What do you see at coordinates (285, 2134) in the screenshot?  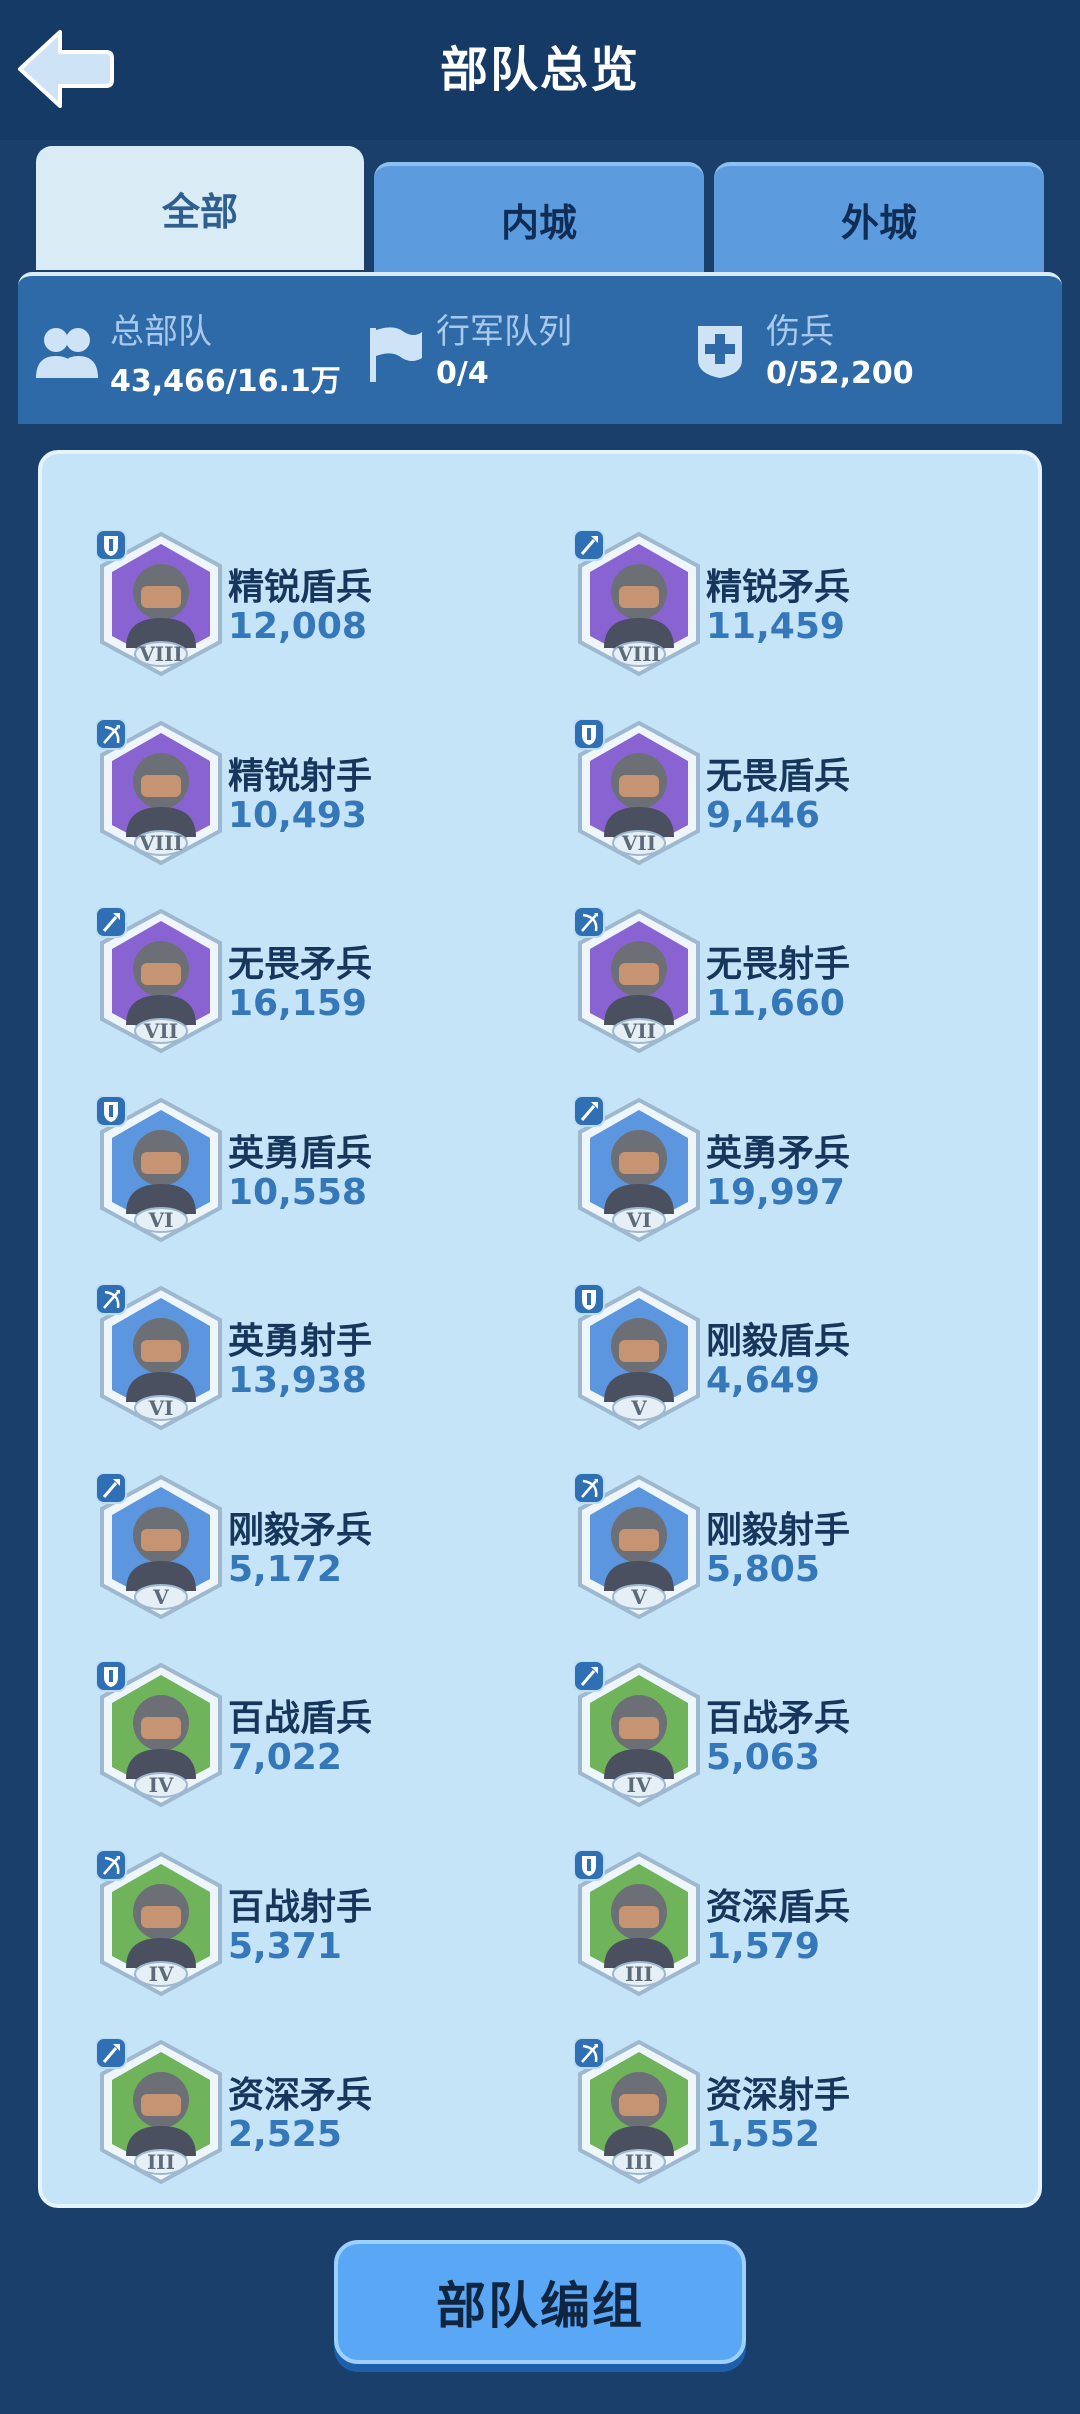 I see `troop-count: 2,525` at bounding box center [285, 2134].